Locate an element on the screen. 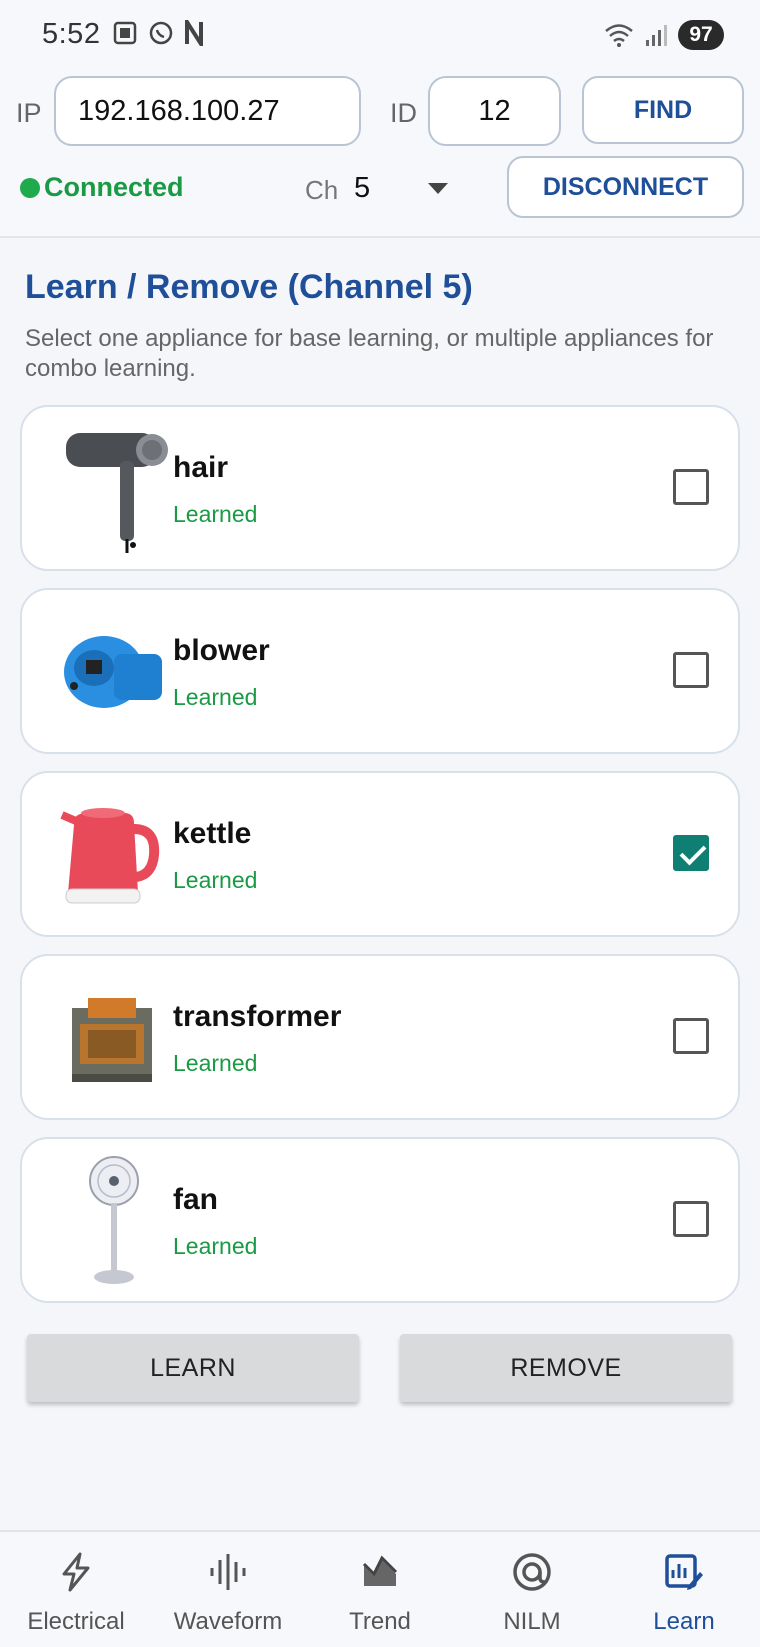 Image resolution: width=760 pixels, height=1647 pixels. signal-icon is located at coordinates (656, 35).